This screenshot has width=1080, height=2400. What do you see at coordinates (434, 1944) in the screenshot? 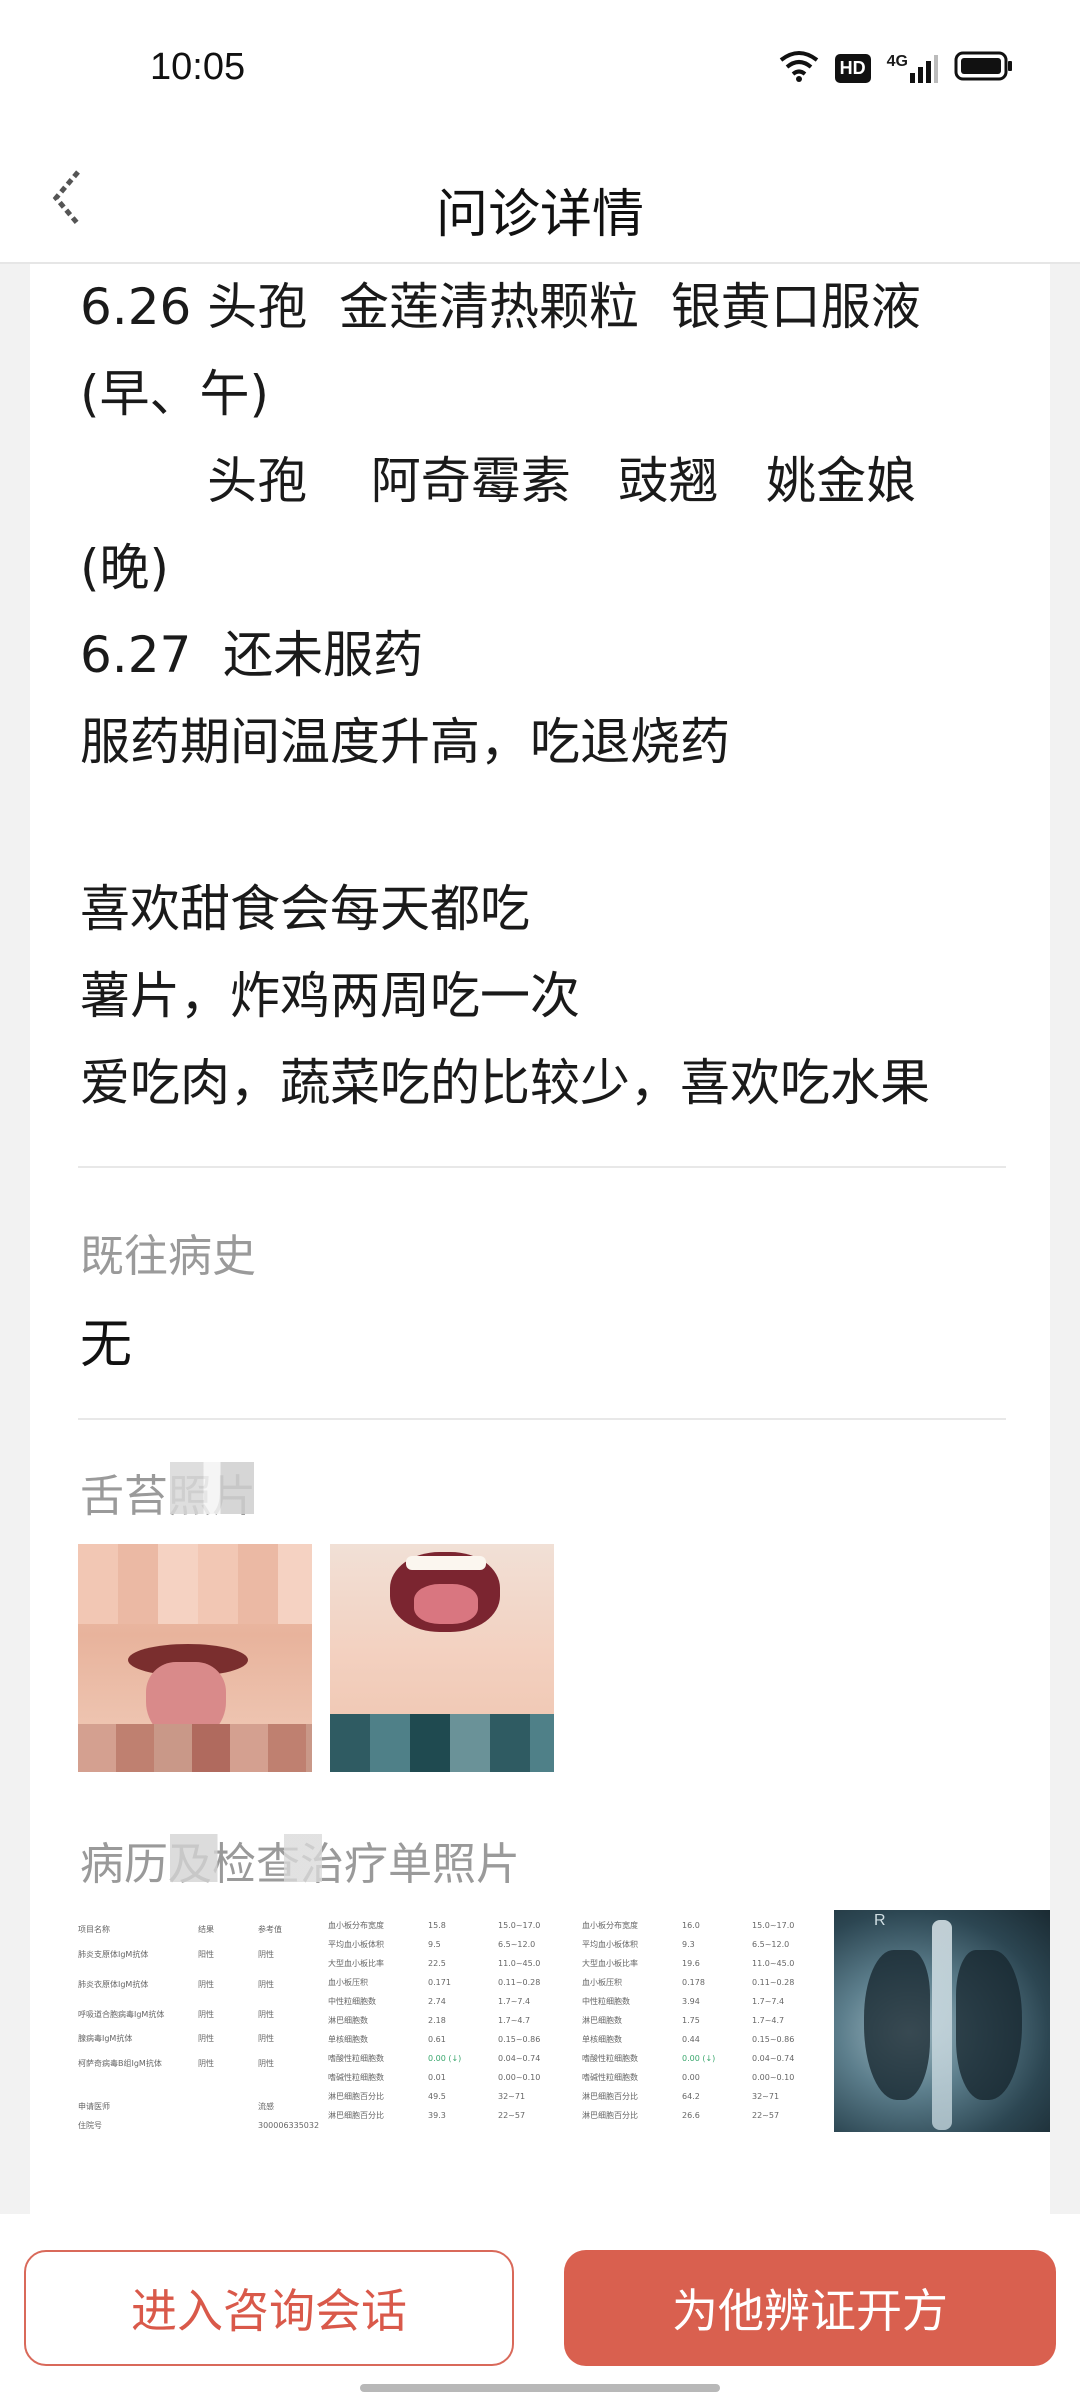
I see `report-cell: 9.5` at bounding box center [434, 1944].